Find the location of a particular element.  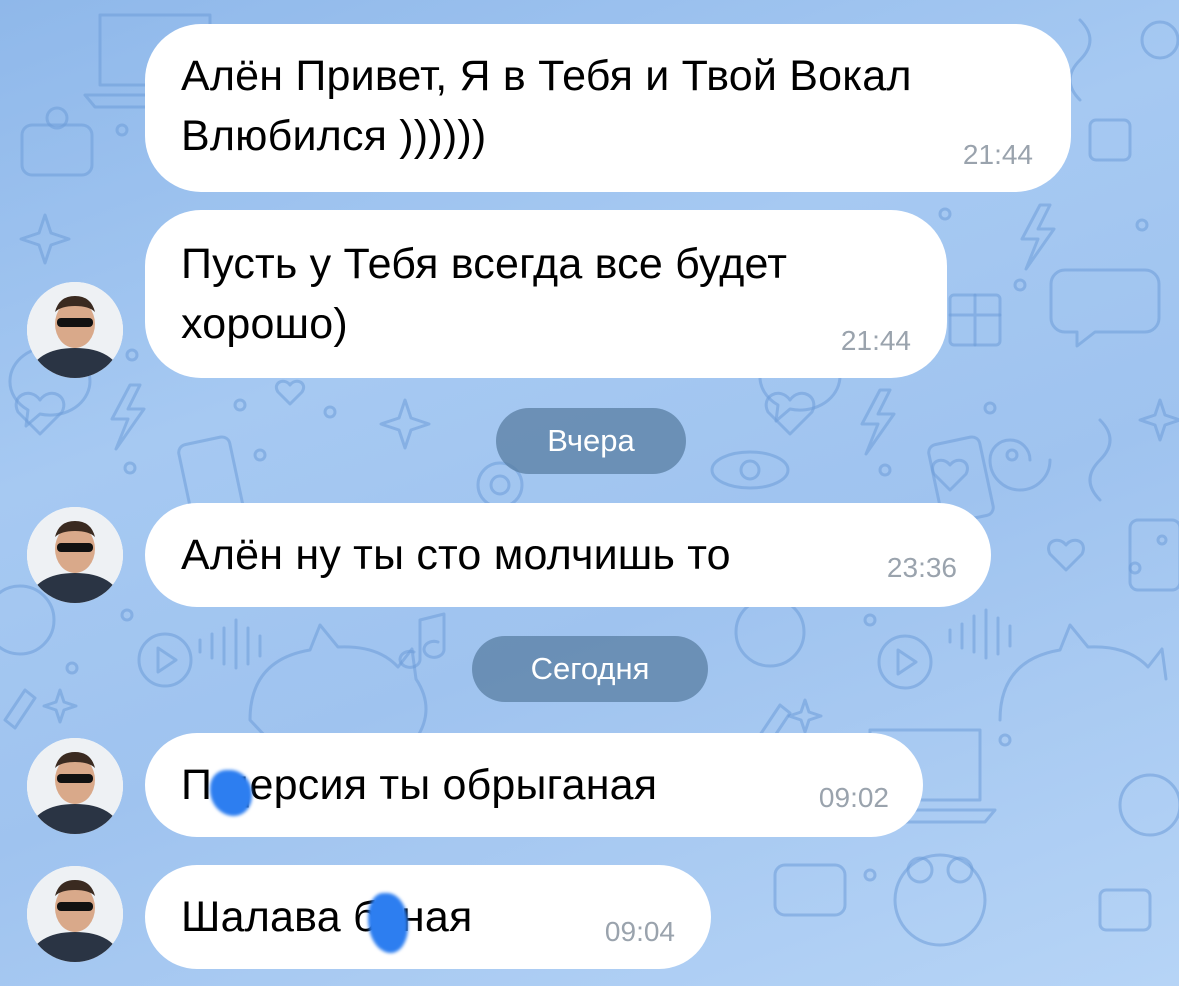

date-separator-today: Сегодня is located at coordinates (590, 669).